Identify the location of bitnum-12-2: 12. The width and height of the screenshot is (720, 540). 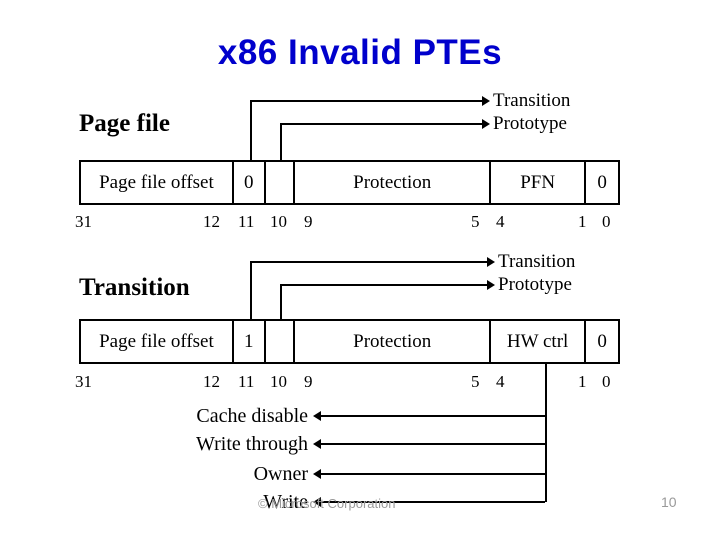
(211, 381).